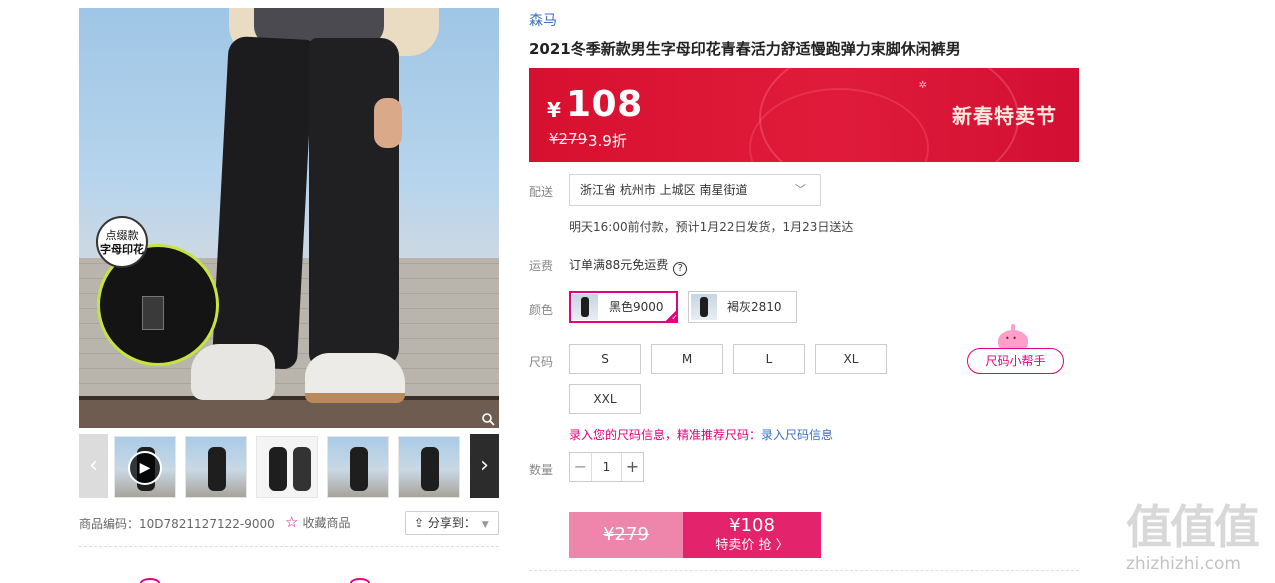 Image resolution: width=1275 pixels, height=583 pixels. What do you see at coordinates (664, 190) in the screenshot?
I see `delivery-location: 浙江省 杭州市 上城区 南星街道` at bounding box center [664, 190].